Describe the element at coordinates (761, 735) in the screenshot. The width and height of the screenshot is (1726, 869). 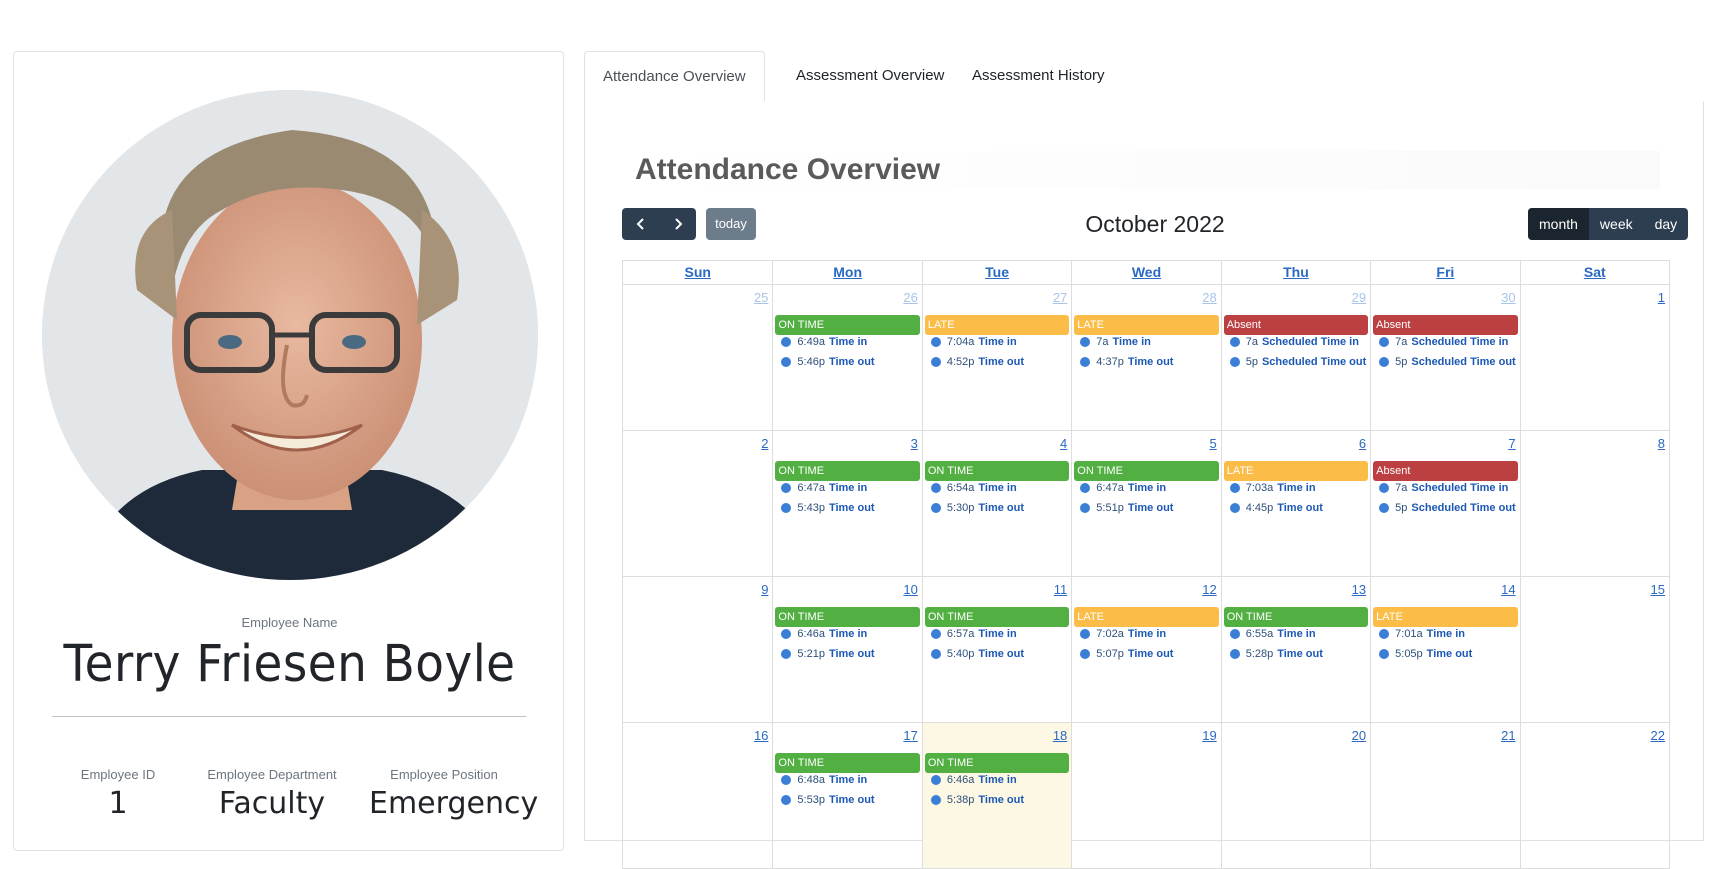
I see `day-number: 16` at that location.